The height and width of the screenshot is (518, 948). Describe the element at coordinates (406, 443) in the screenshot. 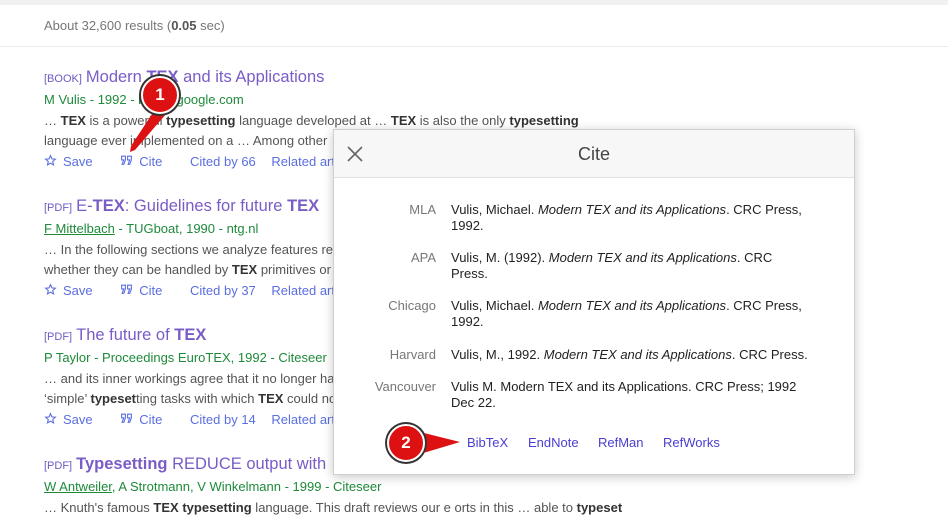

I see `step-badge-2: 2` at that location.